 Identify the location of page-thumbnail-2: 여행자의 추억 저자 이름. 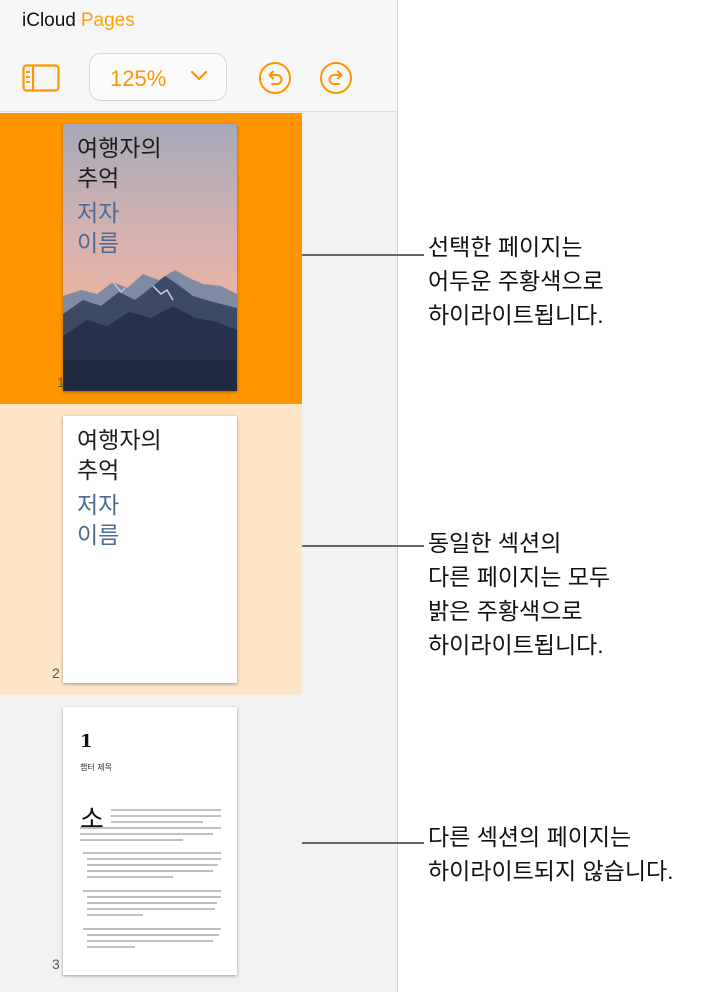
(150, 549).